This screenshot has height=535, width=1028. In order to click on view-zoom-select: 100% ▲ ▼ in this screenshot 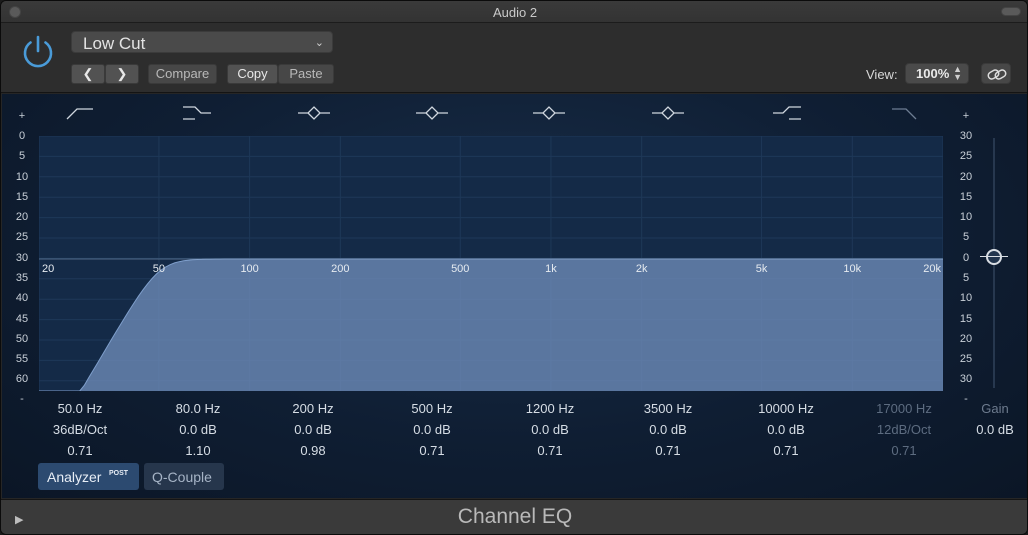, I will do `click(937, 73)`.